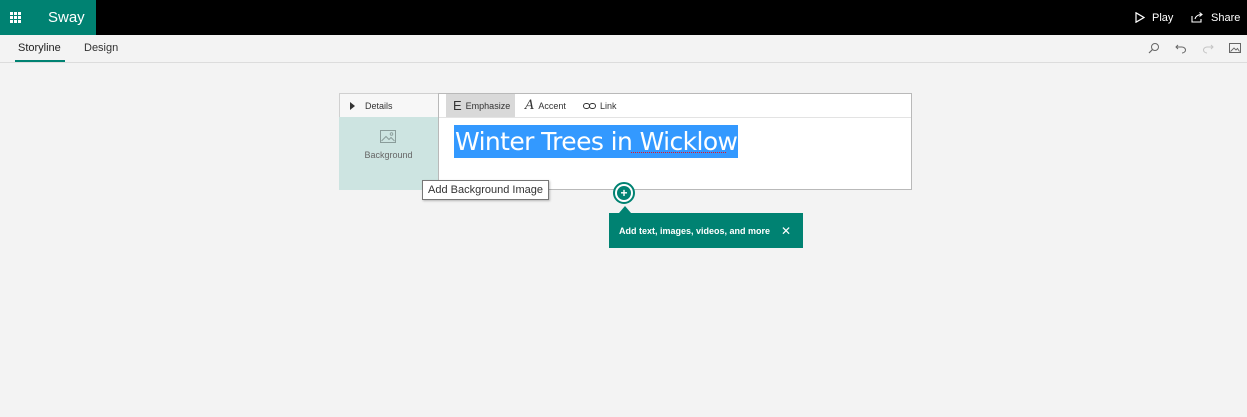 Image resolution: width=1247 pixels, height=417 pixels. What do you see at coordinates (1163, 17) in the screenshot?
I see `play-label: Play` at bounding box center [1163, 17].